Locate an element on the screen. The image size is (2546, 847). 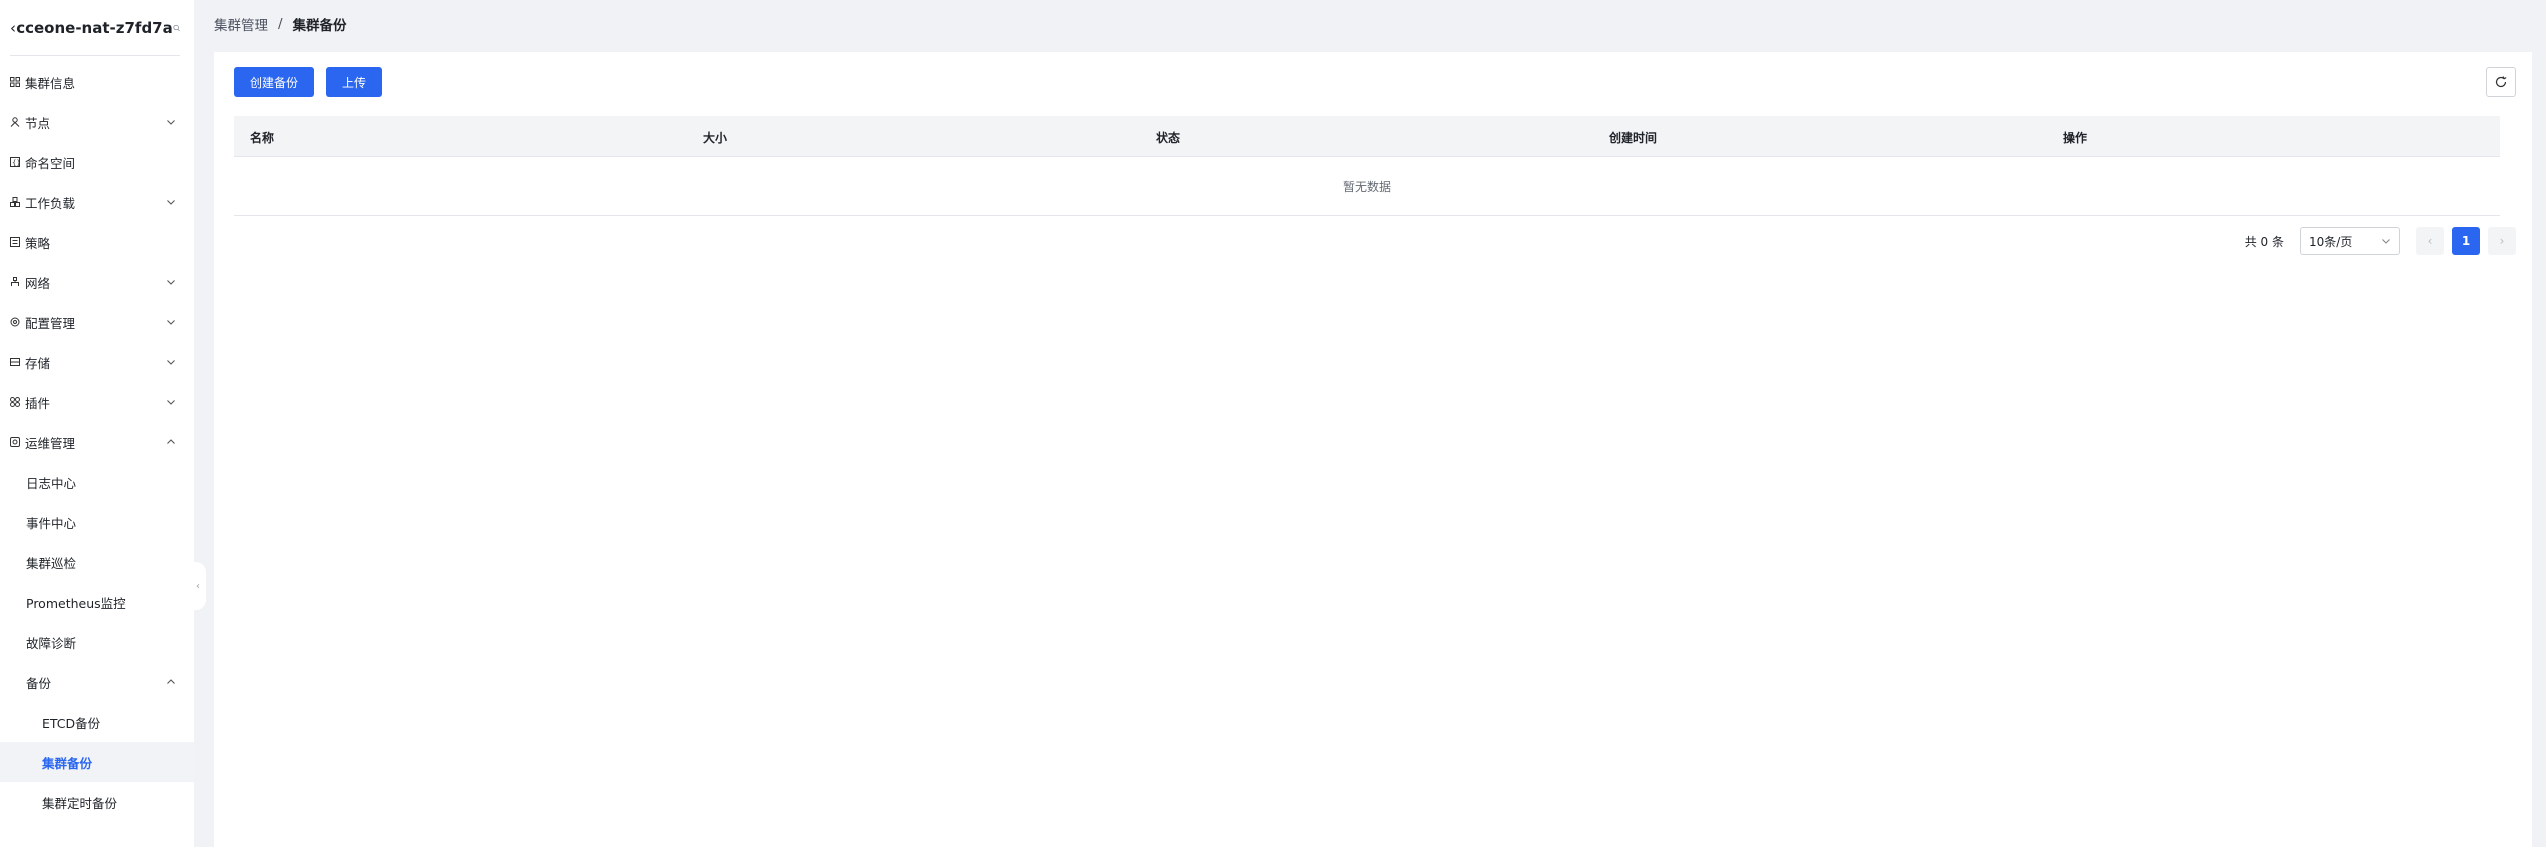
sidebar-item-prometheus: Prometheus监控 is located at coordinates (97, 602).